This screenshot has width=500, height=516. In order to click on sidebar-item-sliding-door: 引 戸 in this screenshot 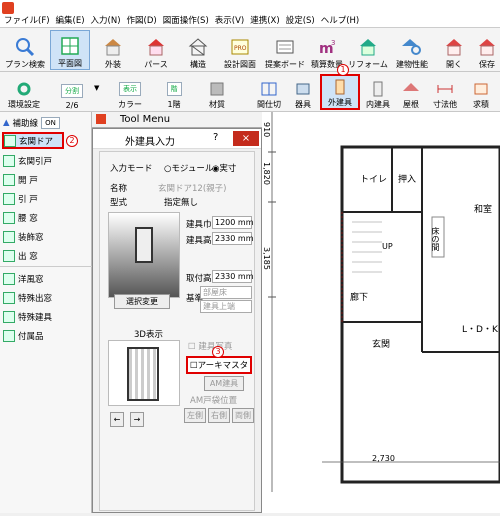, I will do `click(20, 198)`.